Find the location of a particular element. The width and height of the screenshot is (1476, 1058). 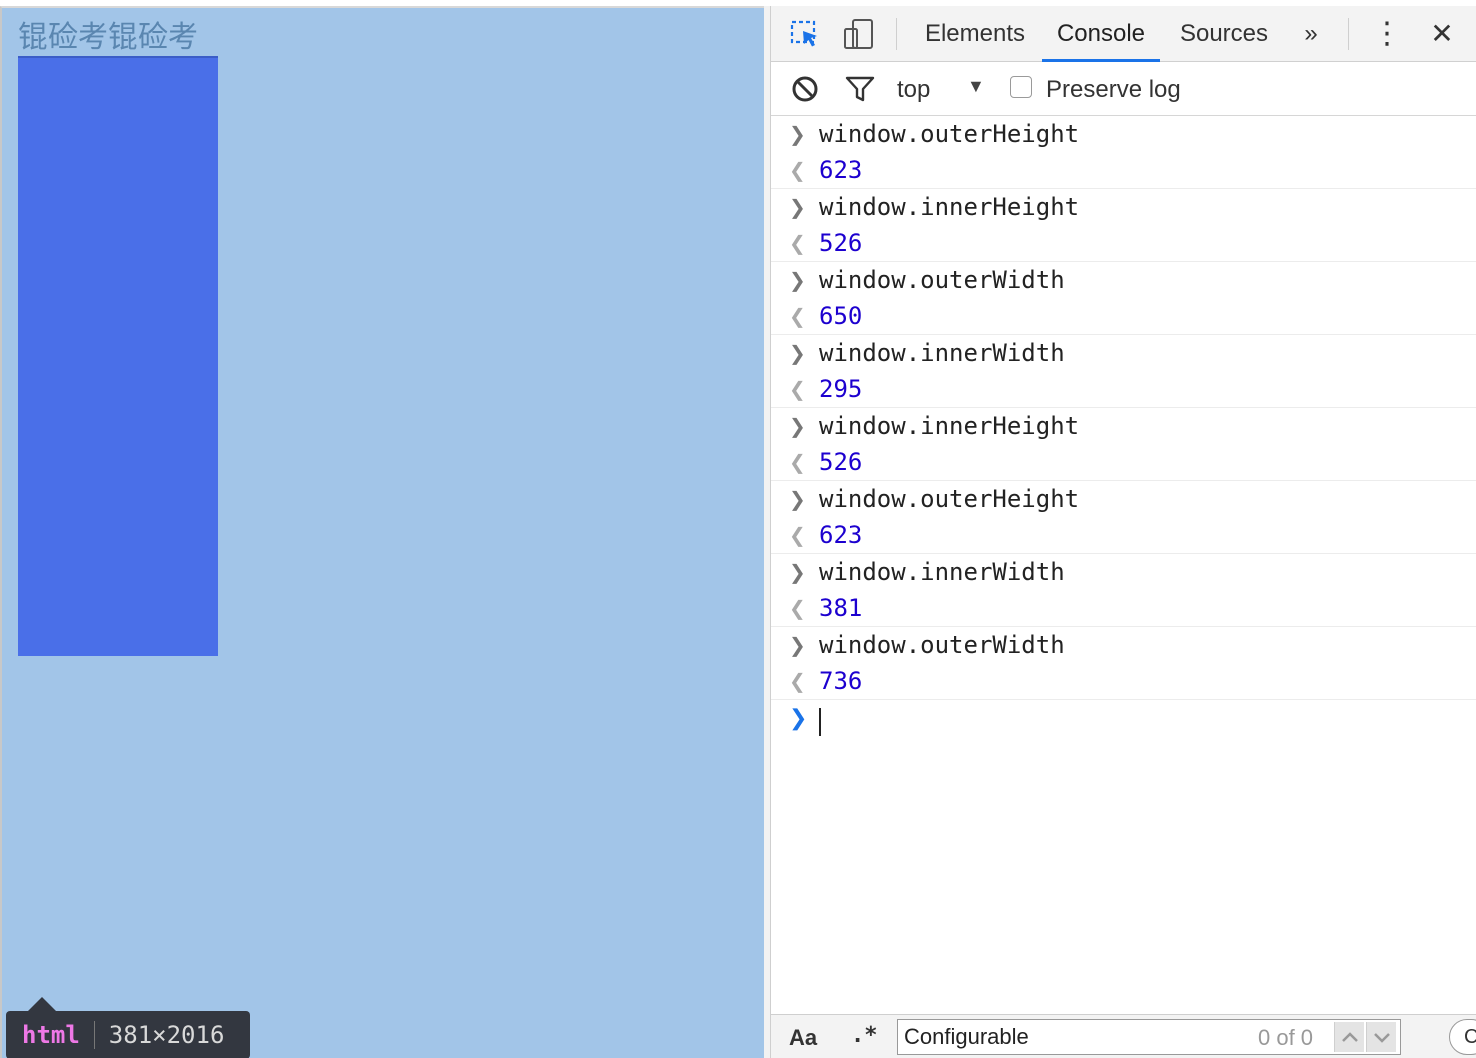

tooltip-divider is located at coordinates (94, 1035).